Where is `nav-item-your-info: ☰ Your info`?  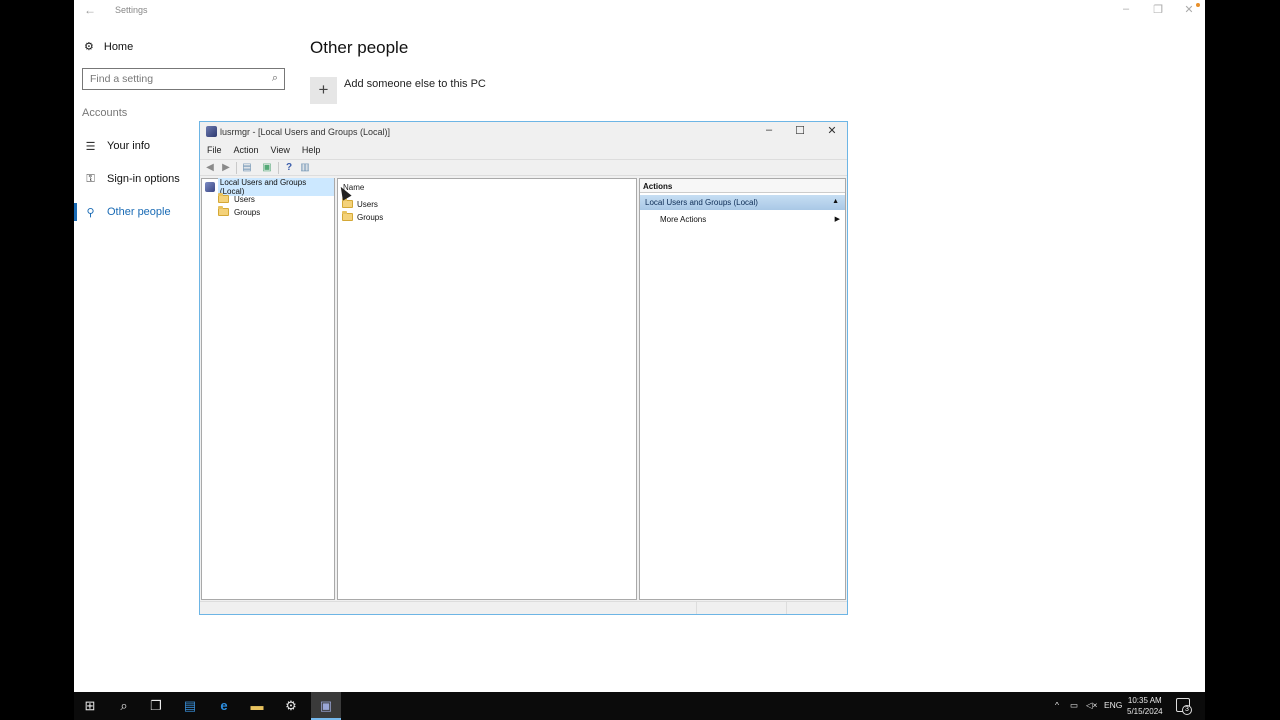
nav-item-your-info: ☰ Your info is located at coordinates (117, 146).